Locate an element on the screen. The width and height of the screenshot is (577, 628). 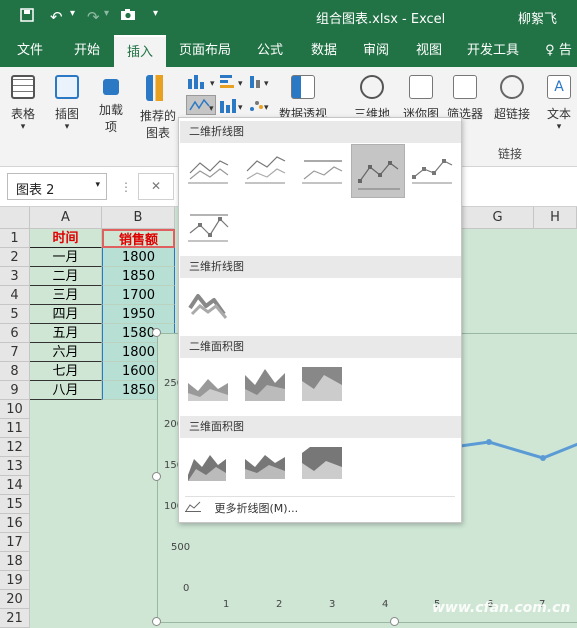
header-cell-sales: 销售额 is located at coordinates (138, 238).